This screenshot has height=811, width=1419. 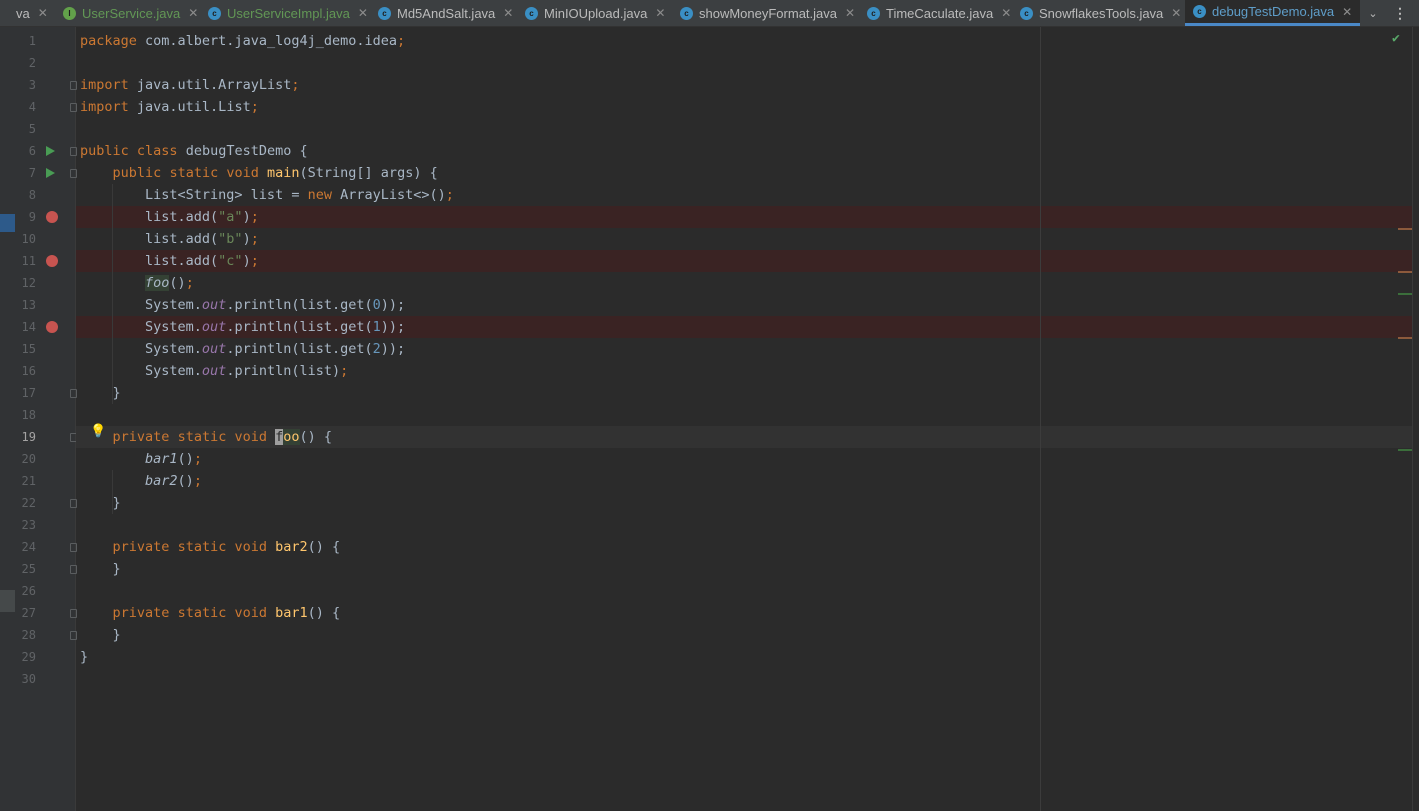 I want to click on code-line: System.out.println(list);, so click(x=744, y=371).